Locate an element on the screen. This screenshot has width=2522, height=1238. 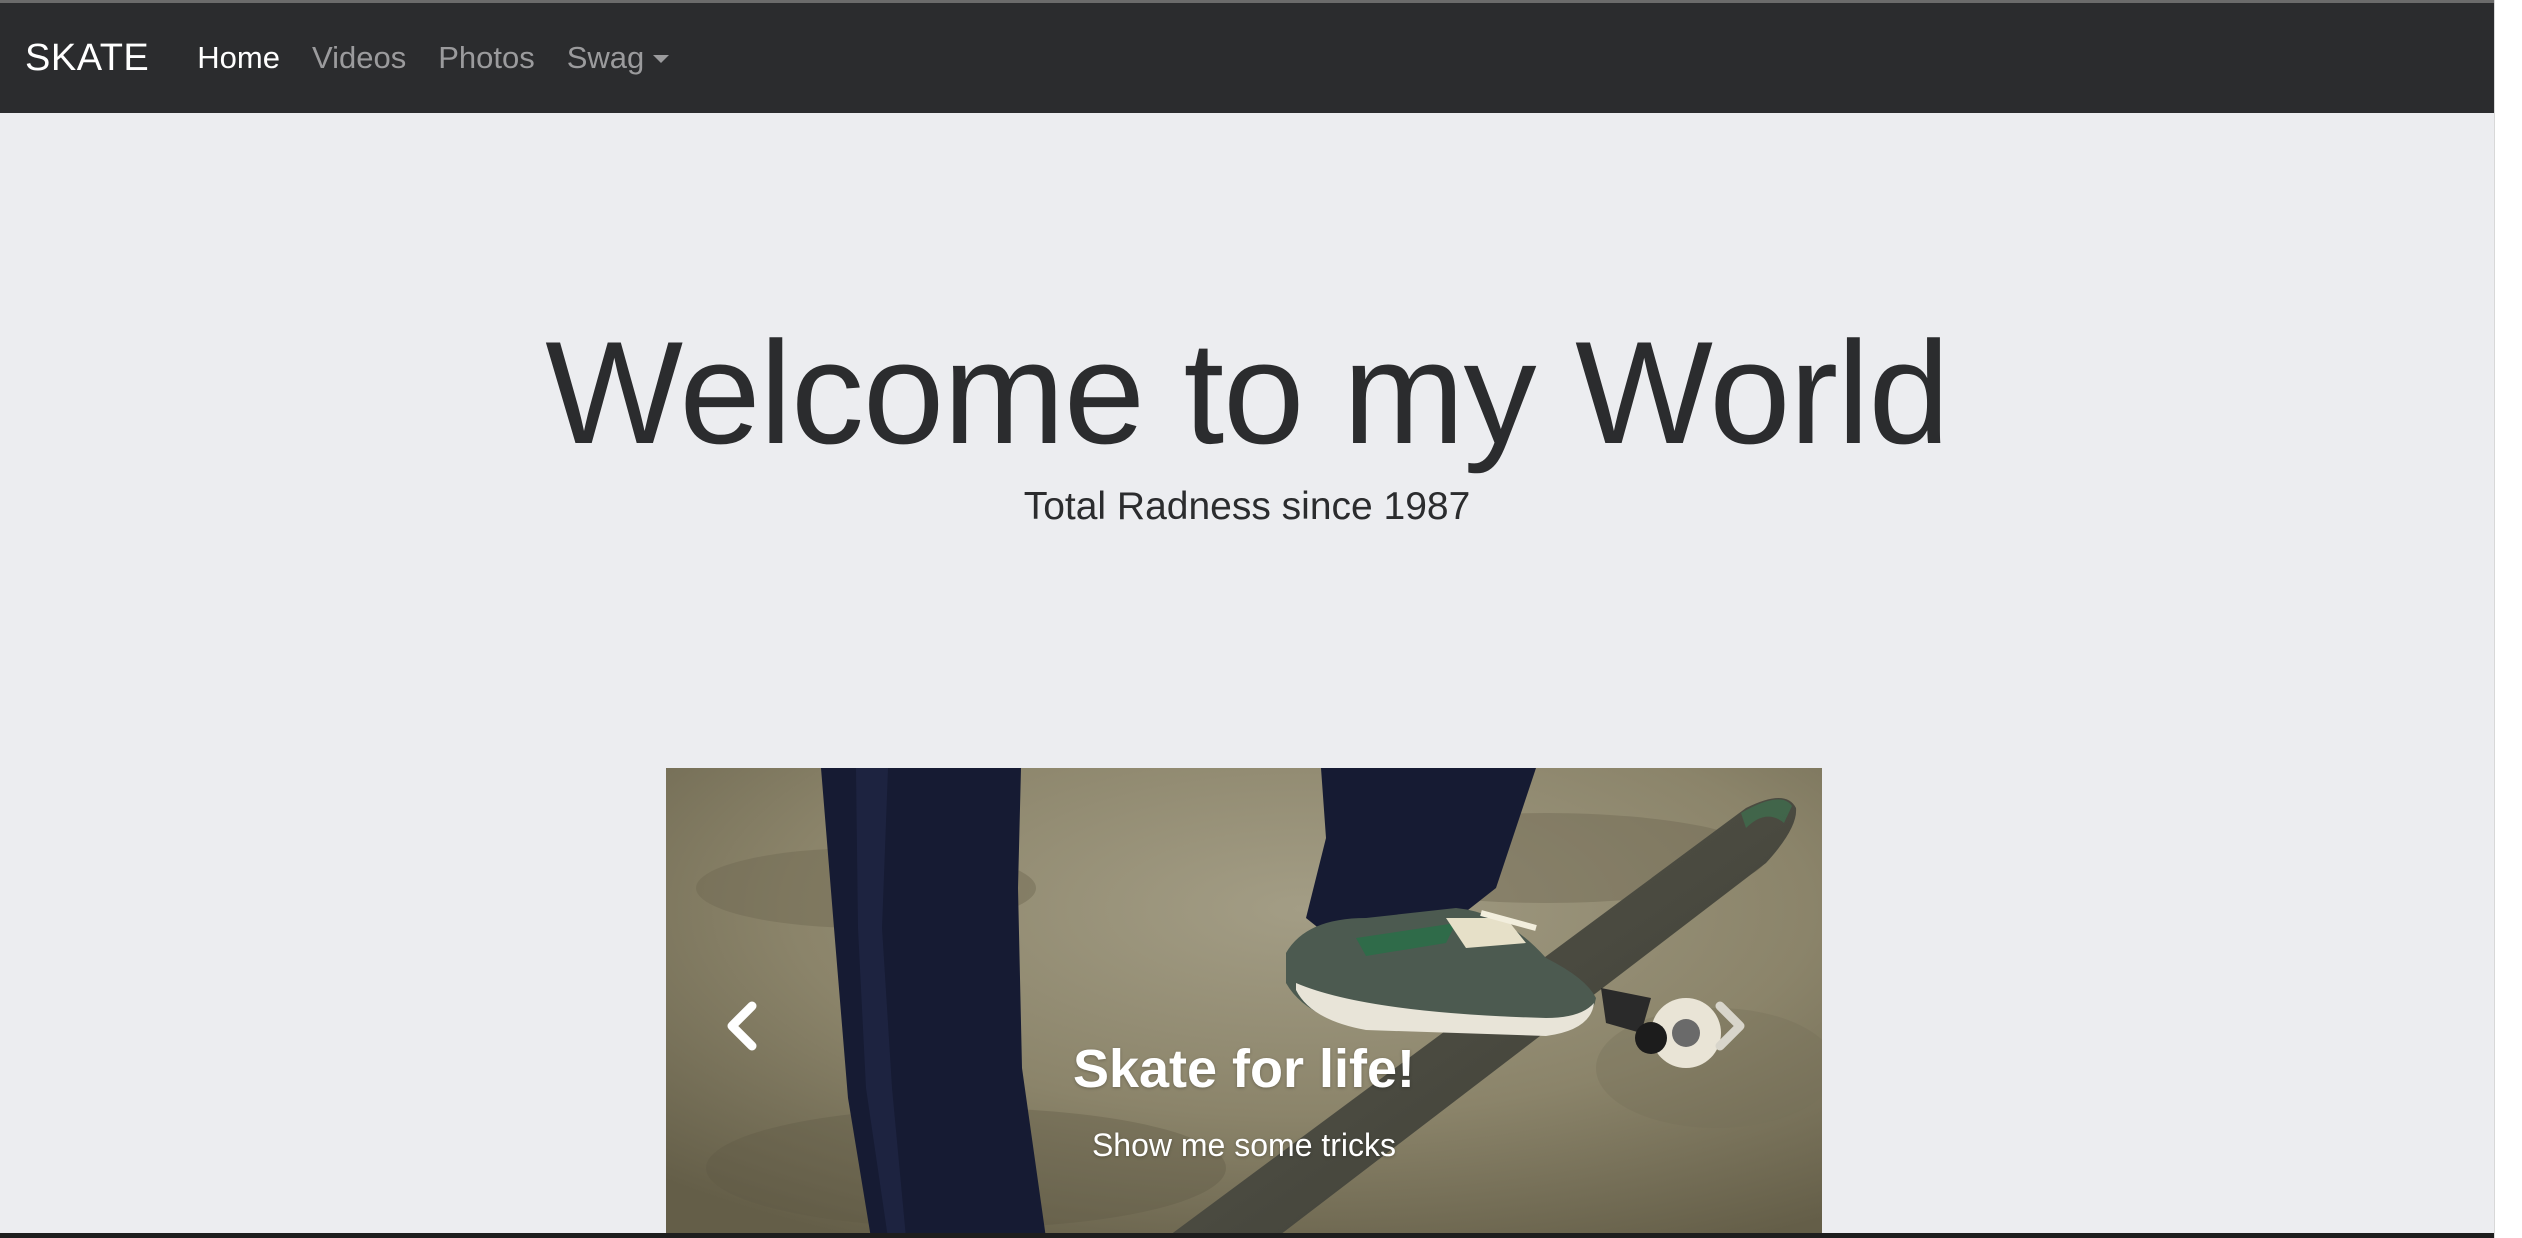
nav-item-photos: Photos is located at coordinates (486, 58).